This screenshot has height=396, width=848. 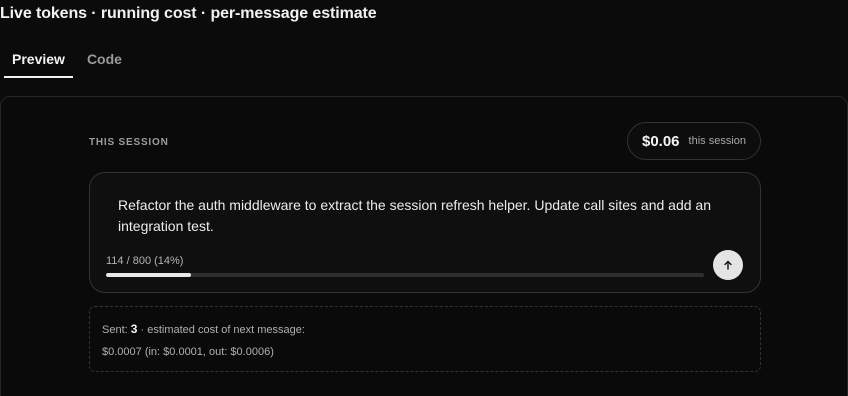 I want to click on session-cost-amount: $0.06, so click(x=660, y=141).